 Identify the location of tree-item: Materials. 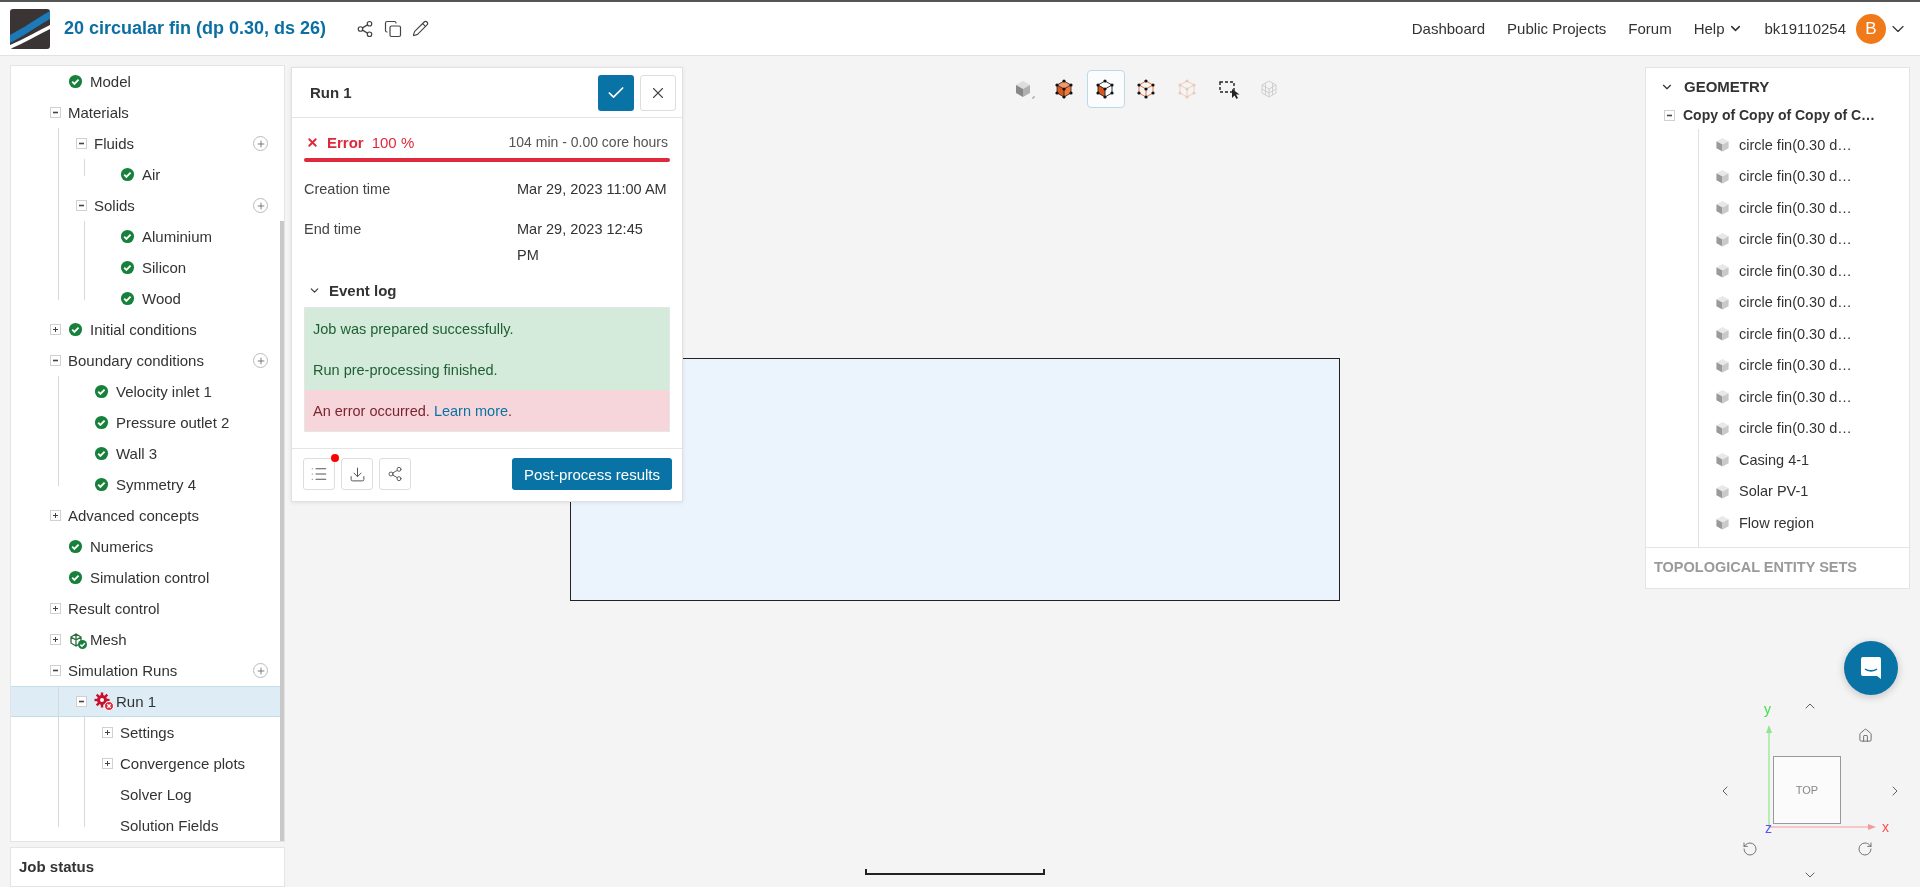
(144, 112).